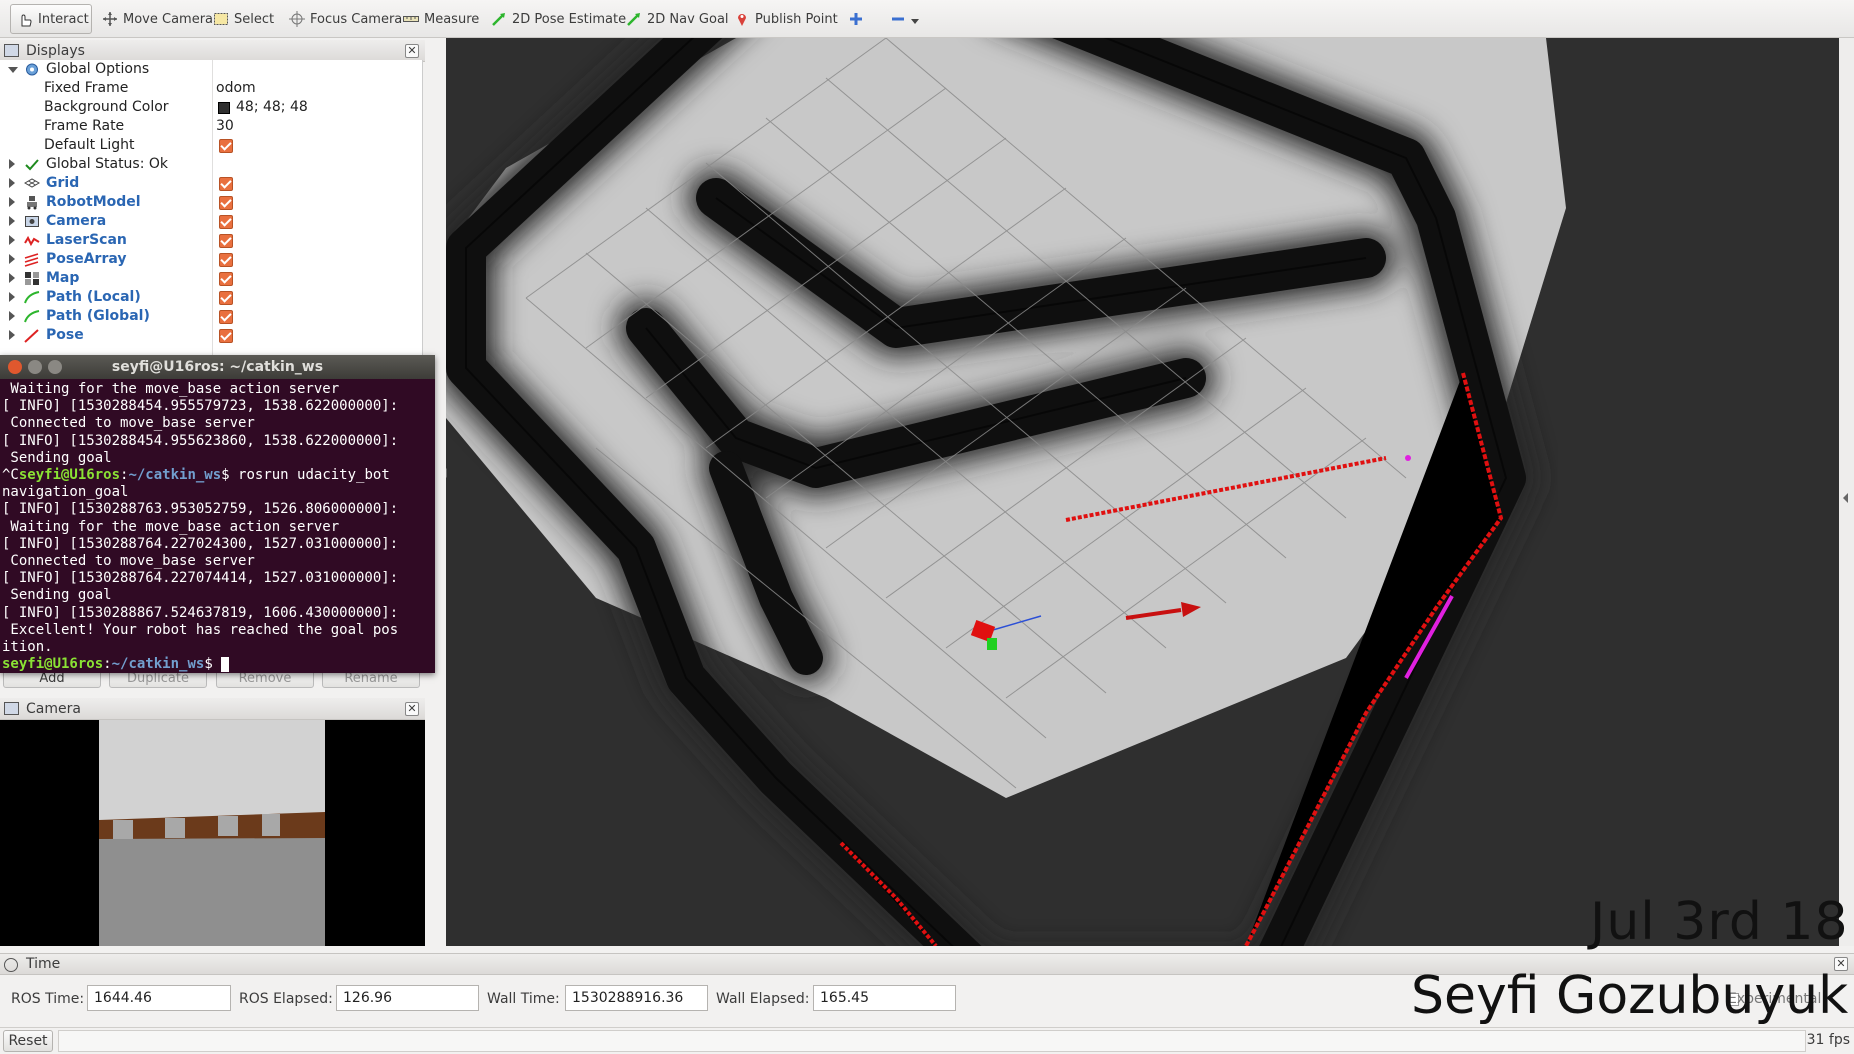  Describe the element at coordinates (225, 664) in the screenshot. I see `text-cursor` at that location.